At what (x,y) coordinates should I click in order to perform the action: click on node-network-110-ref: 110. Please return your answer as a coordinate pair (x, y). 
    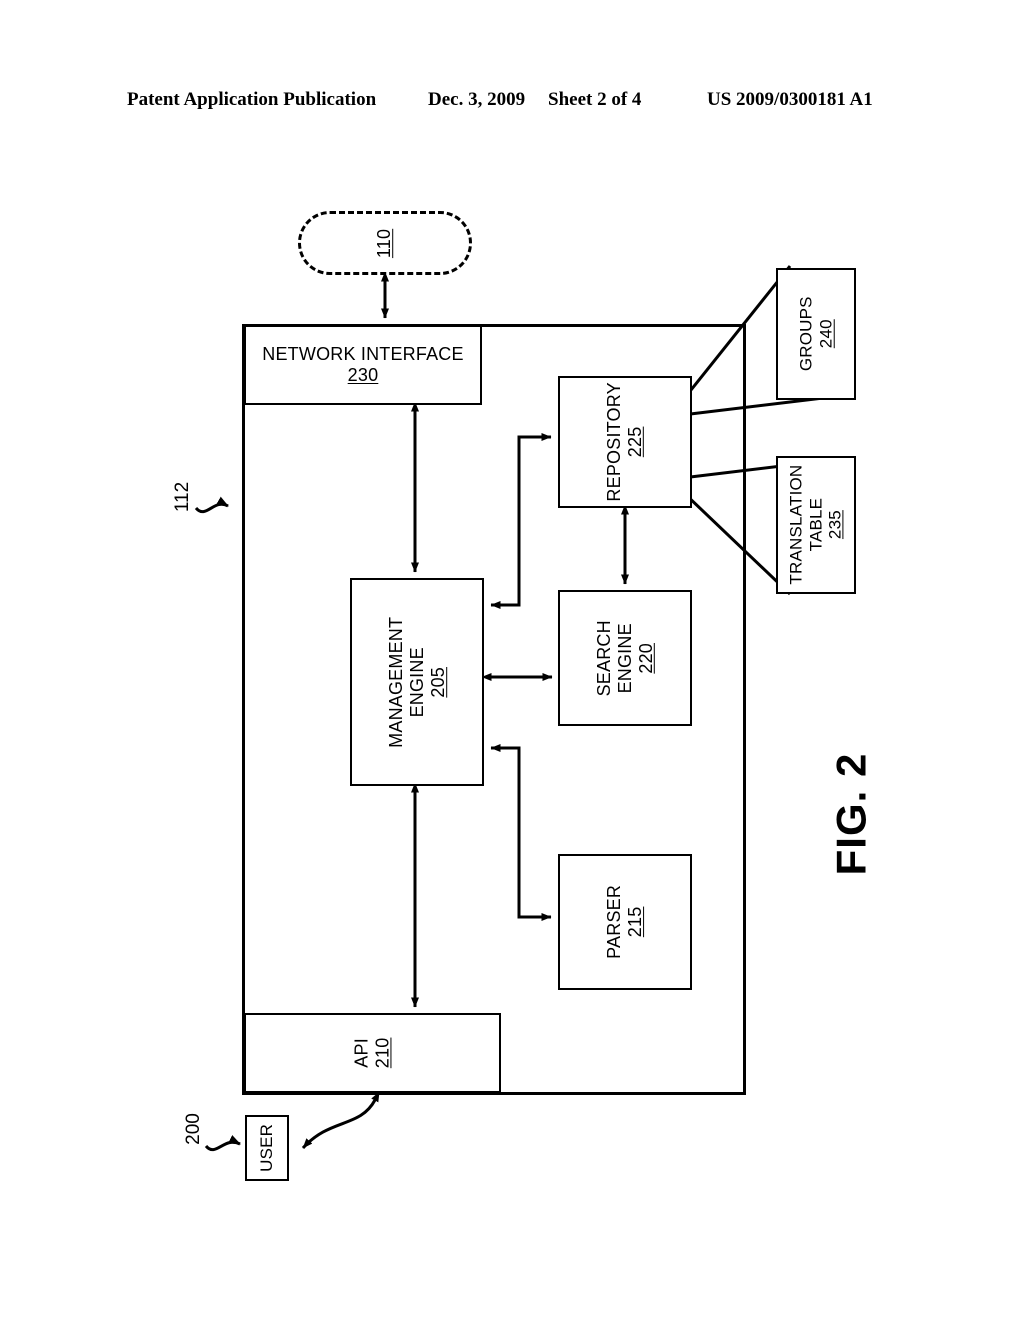
    Looking at the image, I should click on (384, 243).